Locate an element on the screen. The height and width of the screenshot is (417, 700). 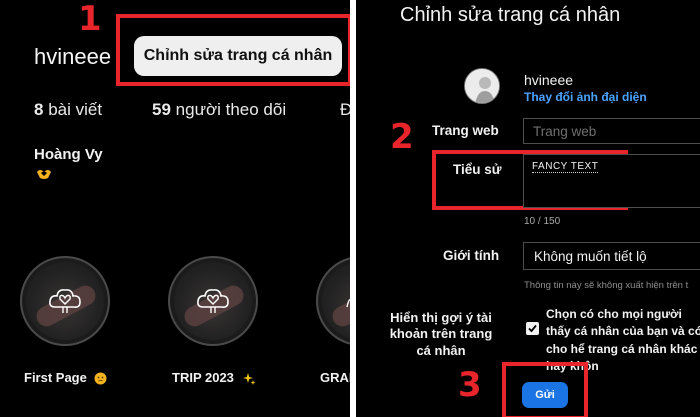
step-number-3: 3 is located at coordinates (470, 385).